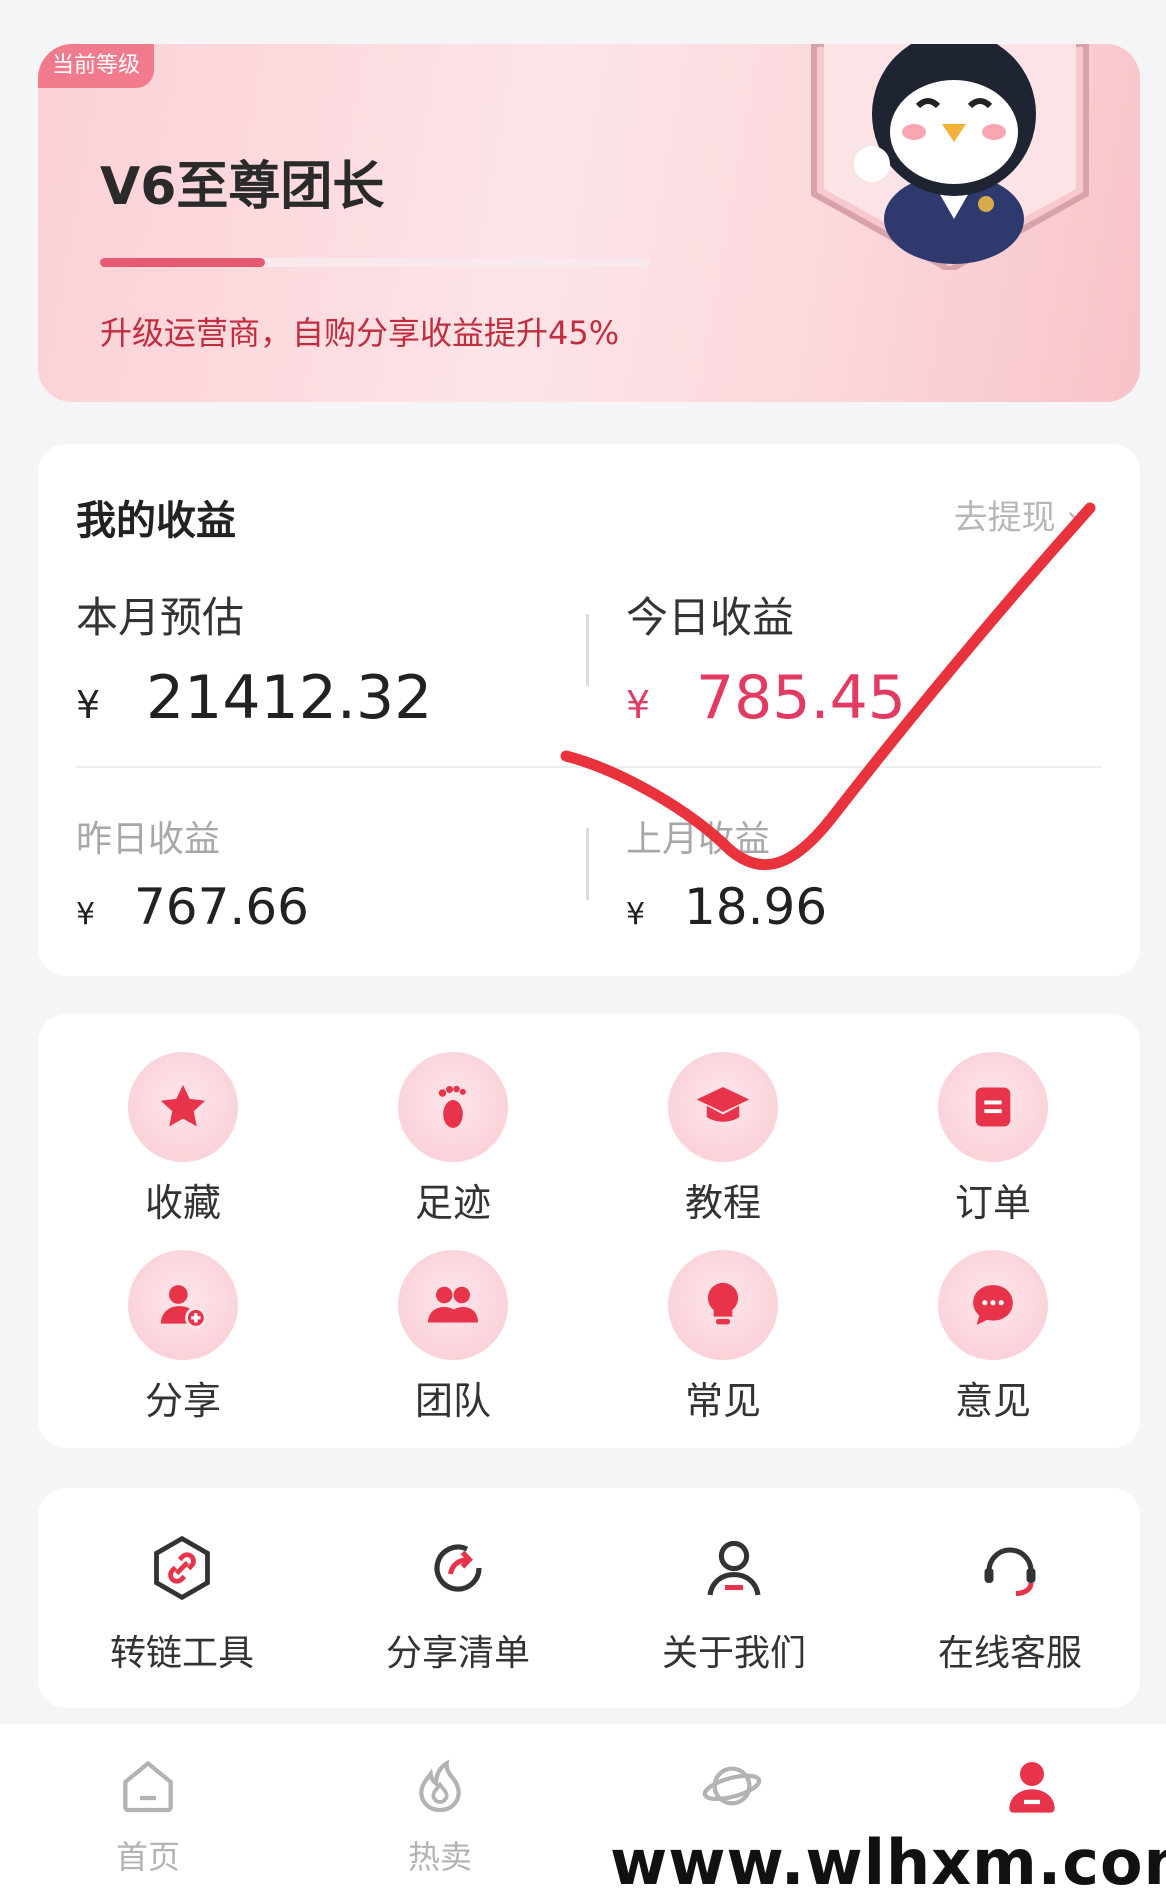 The image size is (1166, 1898). Describe the element at coordinates (589, 1598) in the screenshot. I see `tools-card: 转链工具 分享清单 关于我们 在线客服` at that location.